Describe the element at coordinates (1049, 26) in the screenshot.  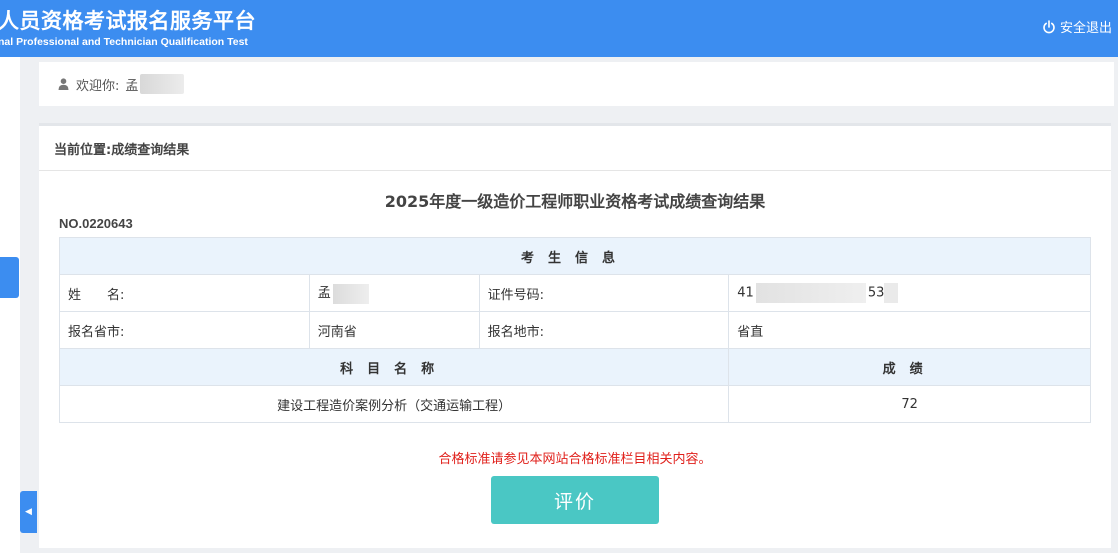
I see `power-icon` at that location.